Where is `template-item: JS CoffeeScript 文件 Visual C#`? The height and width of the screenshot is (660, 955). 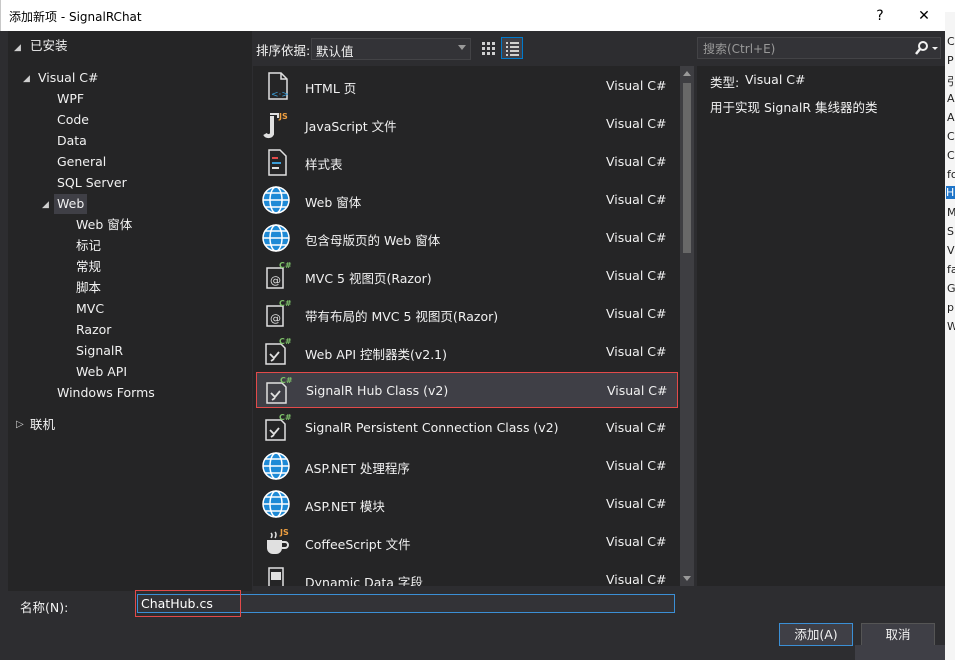 template-item: JS CoffeeScript 文件 Visual C# is located at coordinates (467, 542).